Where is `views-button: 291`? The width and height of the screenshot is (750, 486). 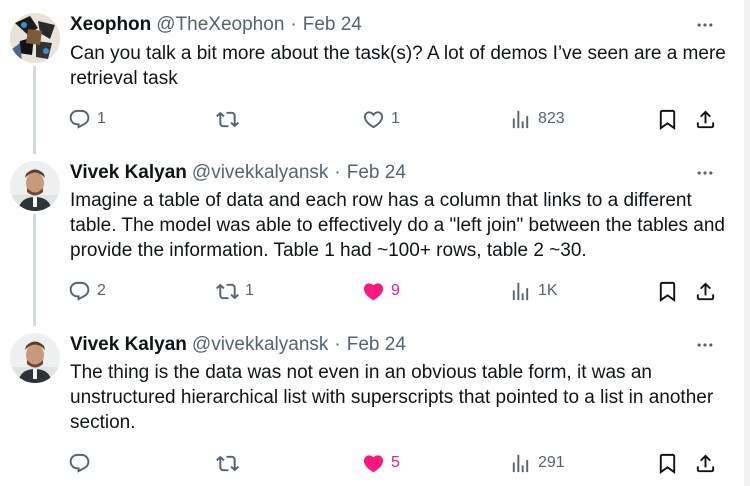 views-button: 291 is located at coordinates (537, 463).